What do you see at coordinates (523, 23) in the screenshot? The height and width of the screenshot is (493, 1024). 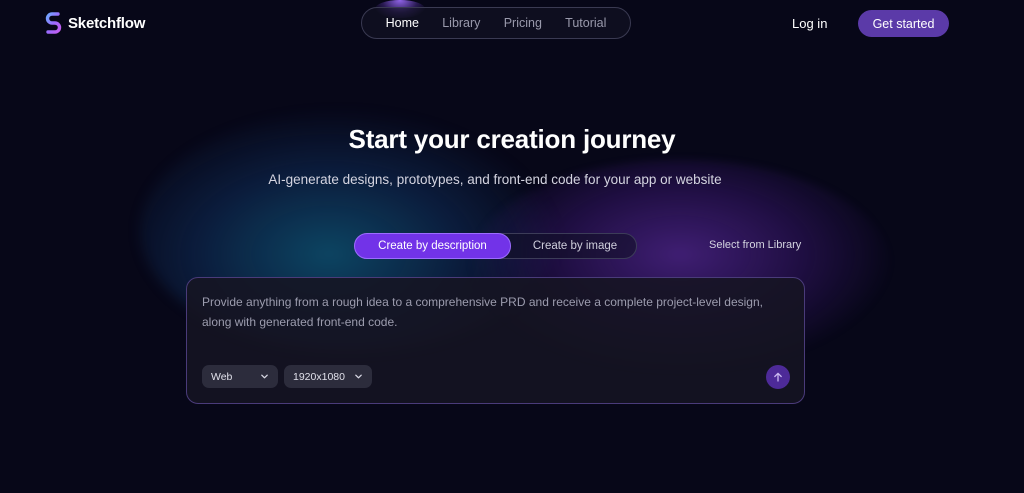 I see `nav-item-pricing: Pricing` at bounding box center [523, 23].